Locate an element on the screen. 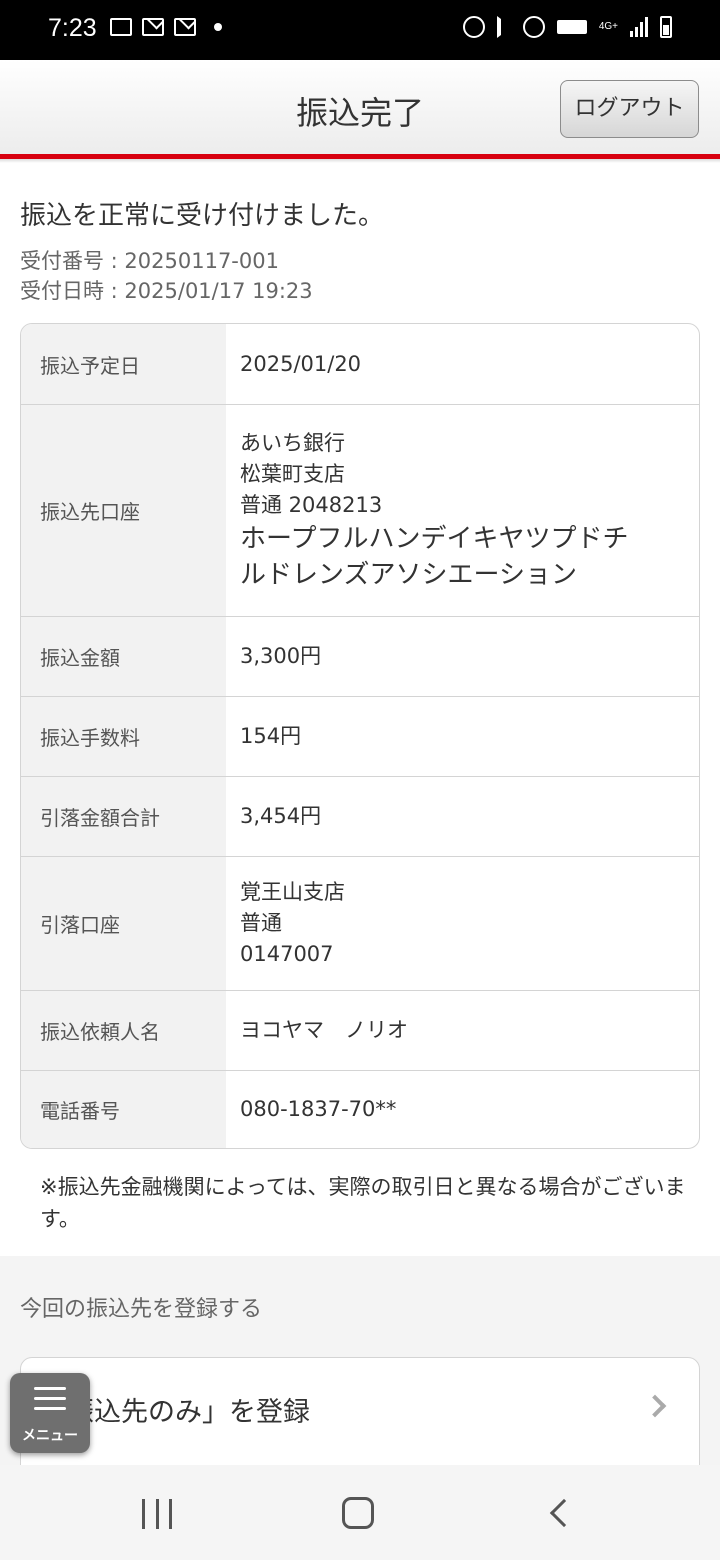 Image resolution: width=720 pixels, height=1560 pixels. register-section-title: 今回の振込先を登録する is located at coordinates (141, 1309).